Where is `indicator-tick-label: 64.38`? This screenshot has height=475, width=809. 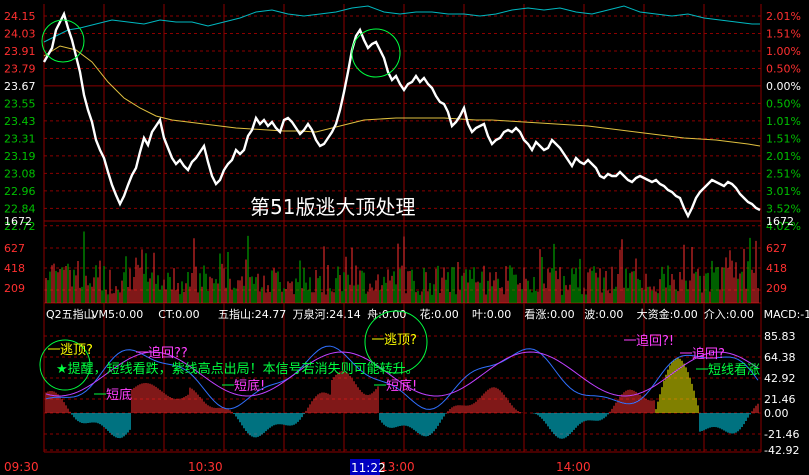 indicator-tick-label: 64.38 is located at coordinates (780, 357).